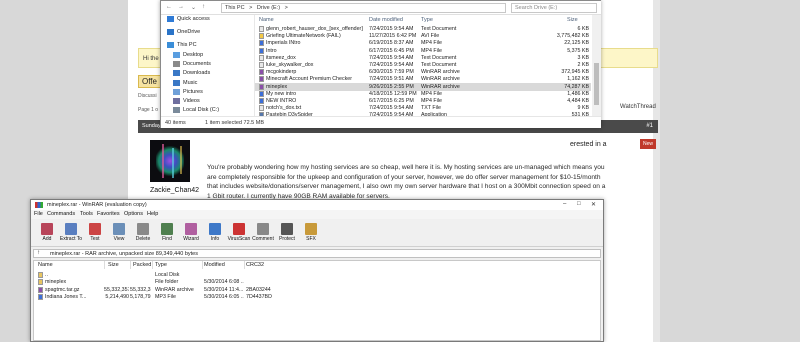  I want to click on archive-type: WinRAR archive, so click(174, 289).